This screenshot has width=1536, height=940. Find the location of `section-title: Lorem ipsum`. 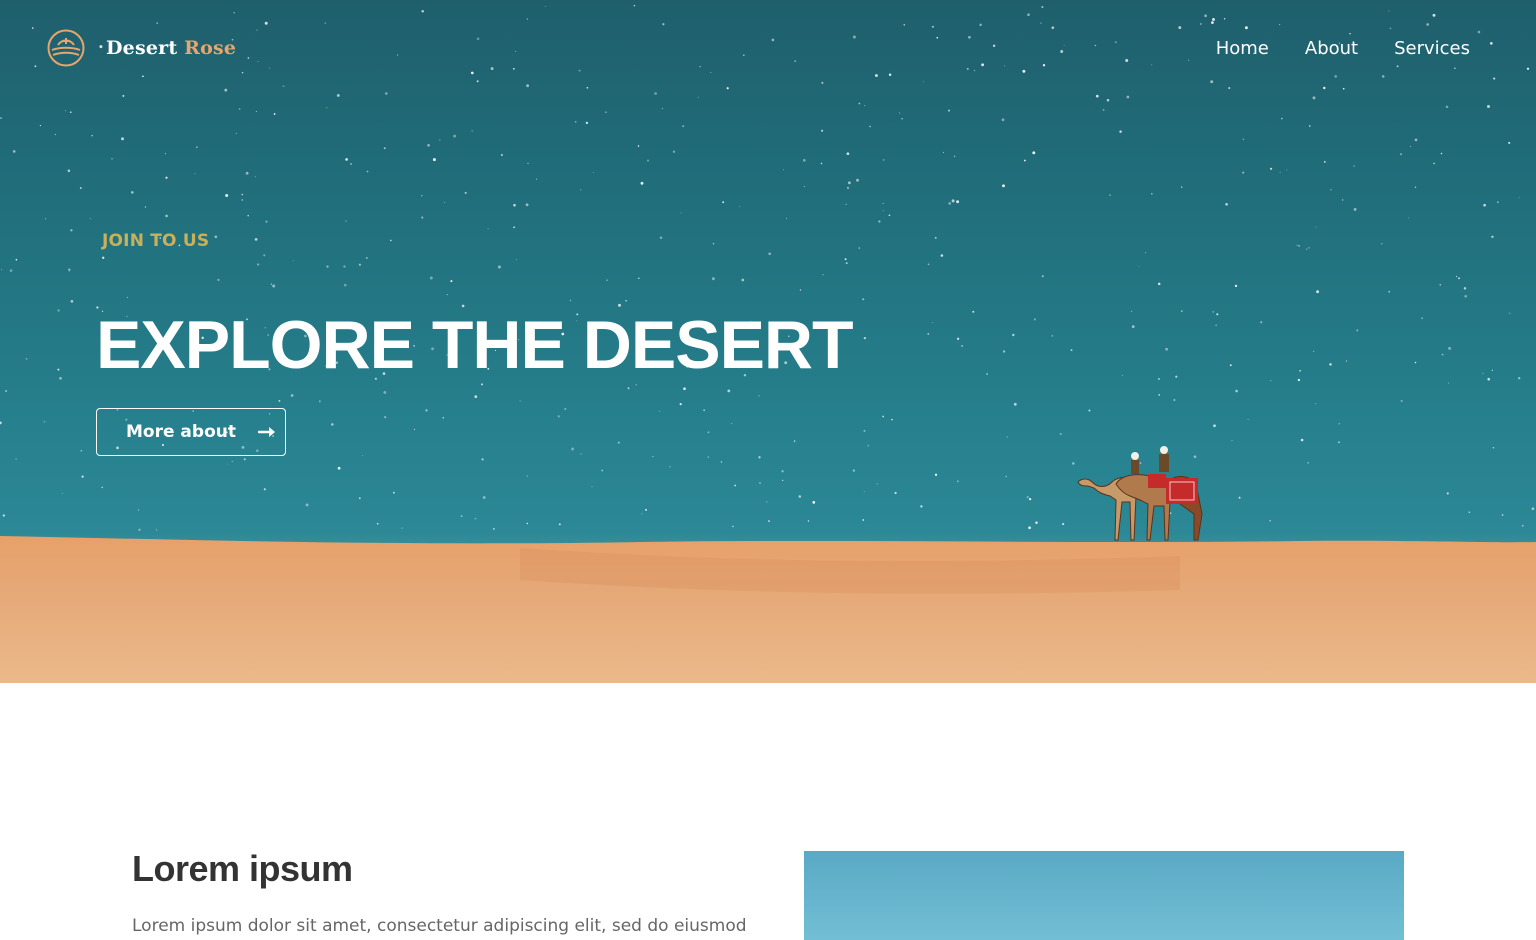

section-title: Lorem ipsum is located at coordinates (242, 868).